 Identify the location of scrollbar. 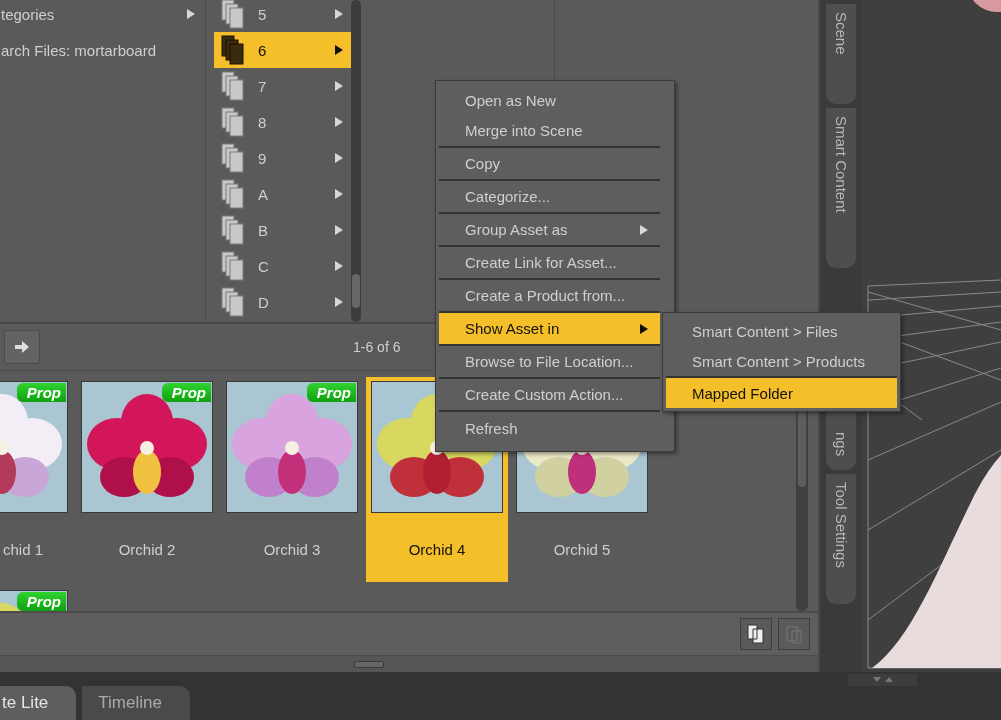
(356, 161).